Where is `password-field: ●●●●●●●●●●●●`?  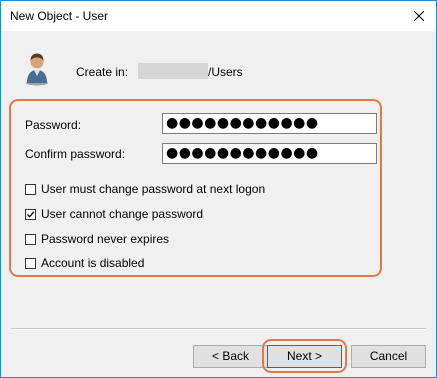
password-field: ●●●●●●●●●●●● is located at coordinates (269, 123).